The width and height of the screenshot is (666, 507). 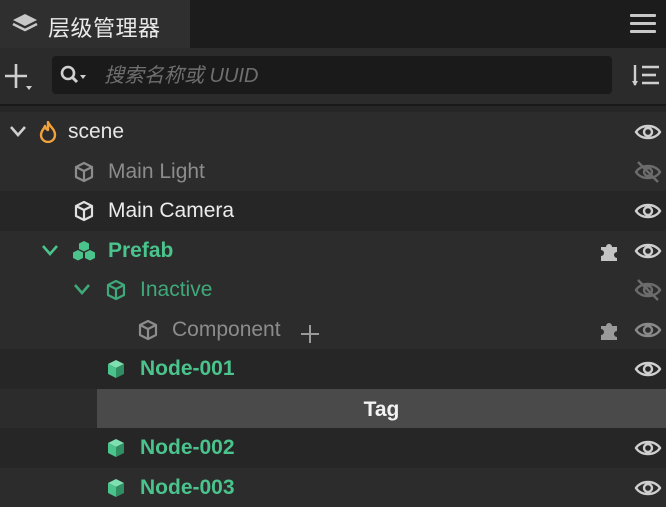 What do you see at coordinates (73, 75) in the screenshot?
I see `search-icon` at bounding box center [73, 75].